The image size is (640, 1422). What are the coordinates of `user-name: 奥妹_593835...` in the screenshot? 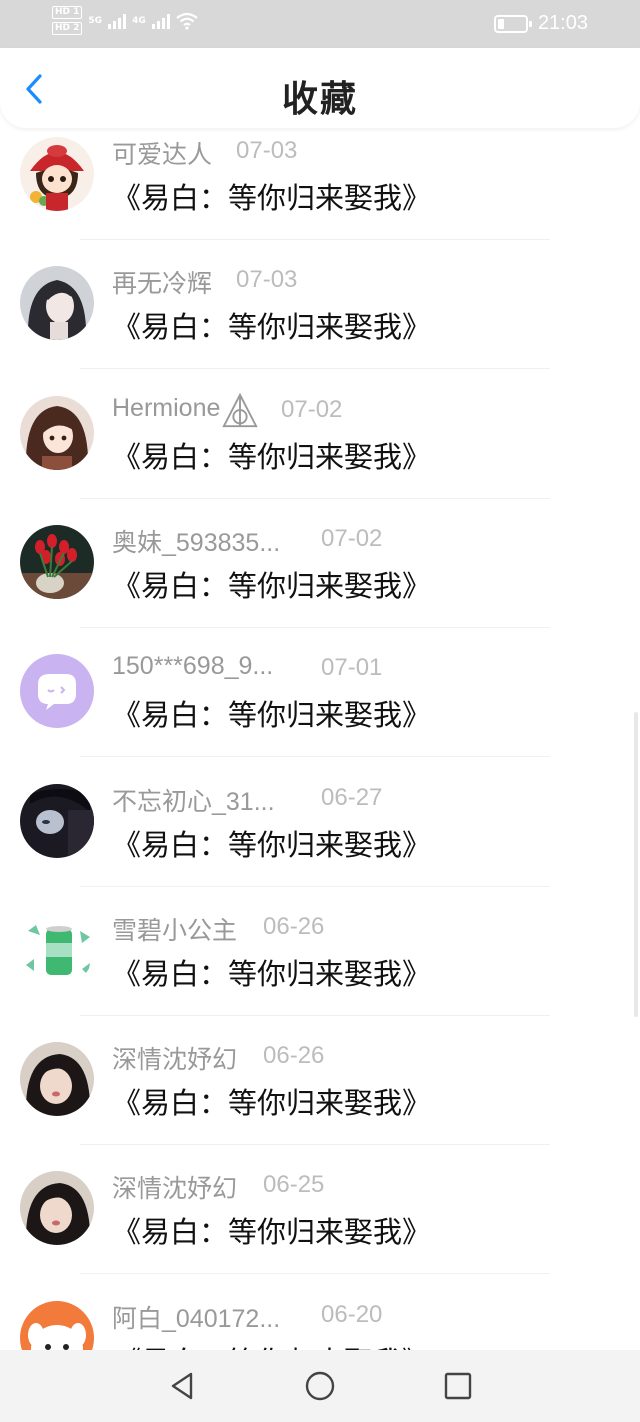 It's located at (196, 542).